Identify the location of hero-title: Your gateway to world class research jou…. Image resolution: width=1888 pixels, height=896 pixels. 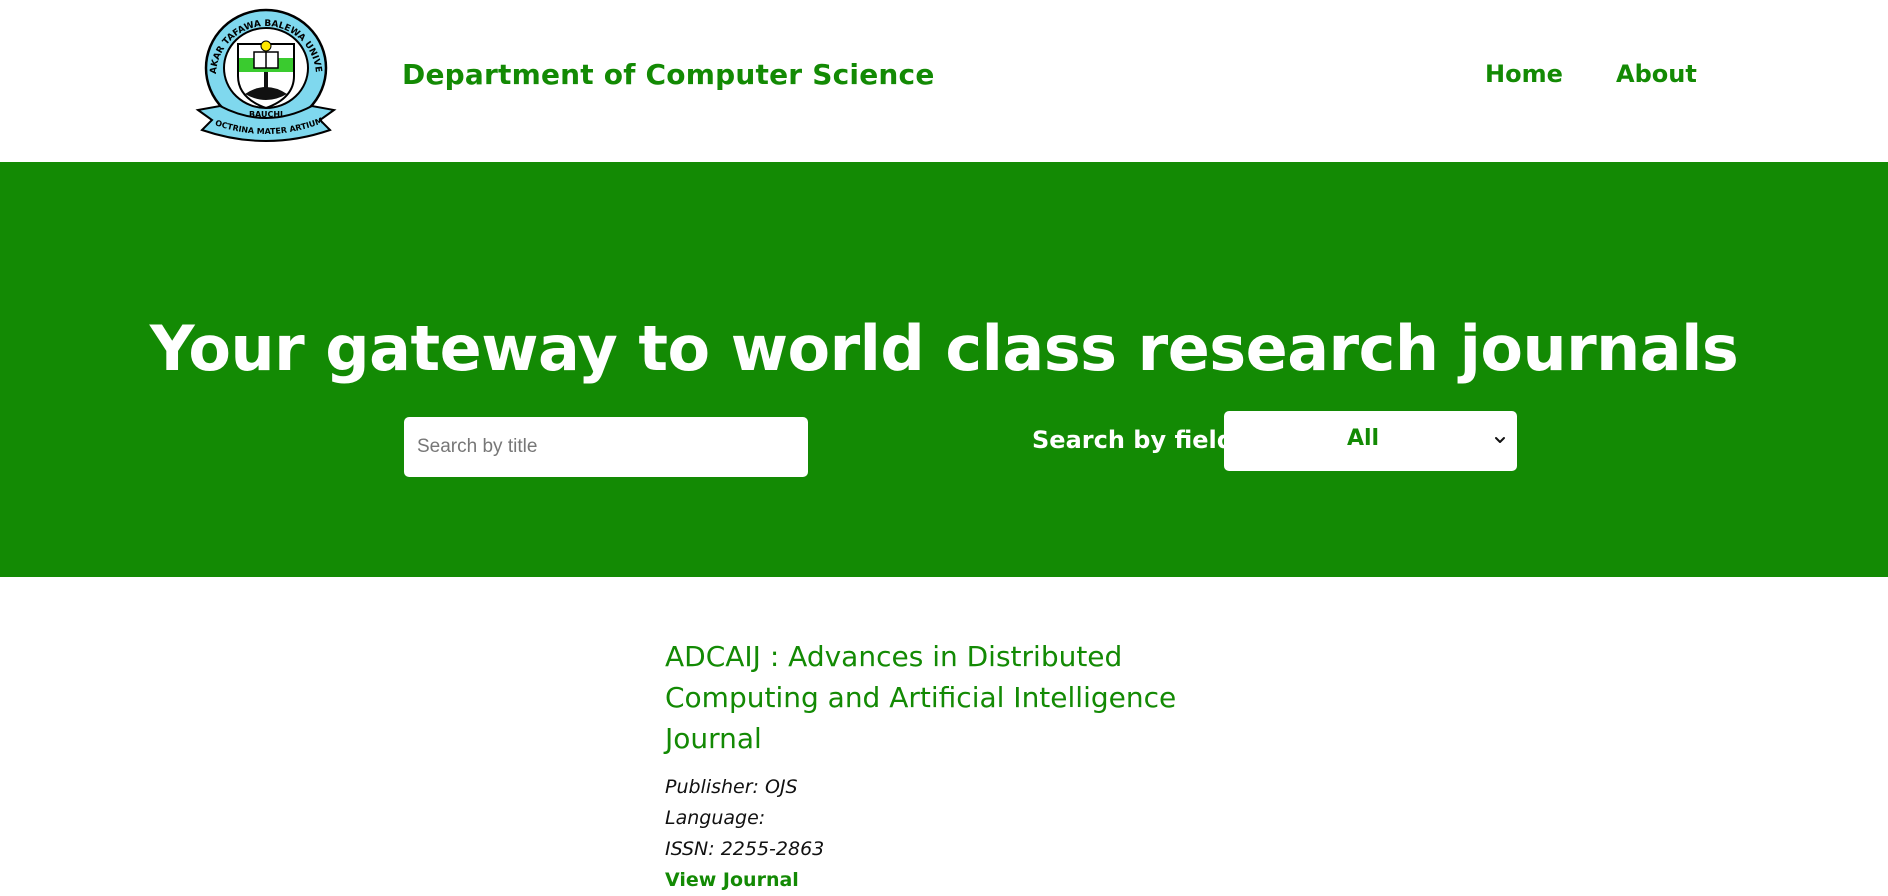
(944, 348).